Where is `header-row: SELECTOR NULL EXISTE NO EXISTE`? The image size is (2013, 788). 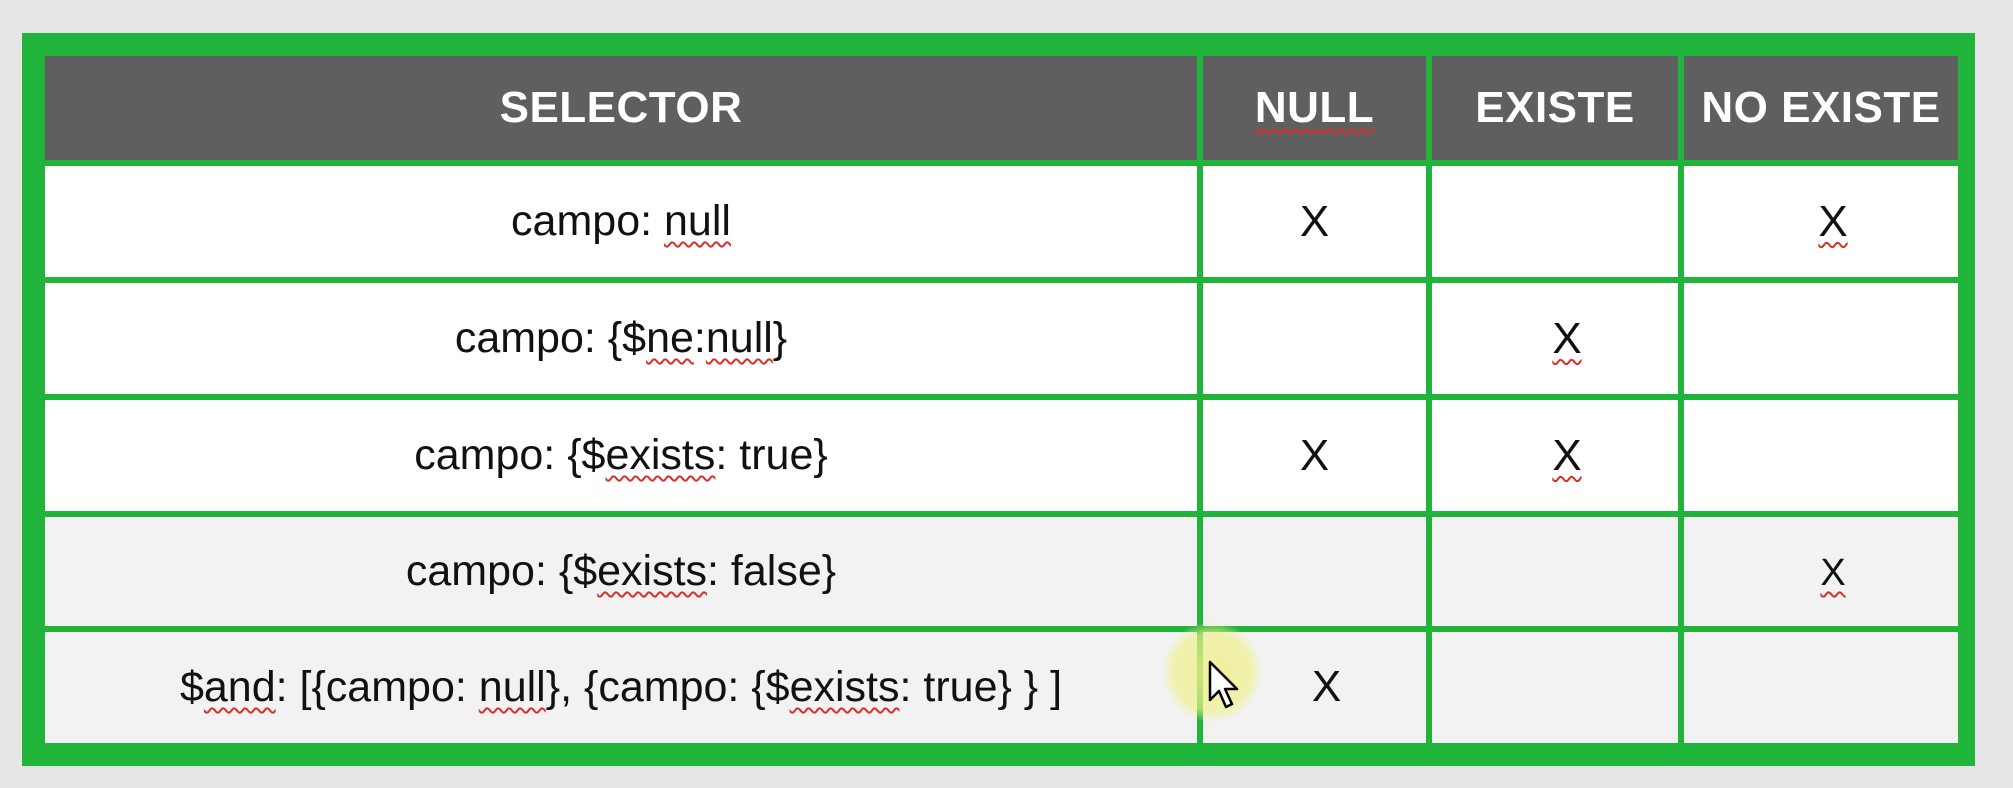
header-row: SELECTOR NULL EXISTE NO EXISTE is located at coordinates (1001, 108).